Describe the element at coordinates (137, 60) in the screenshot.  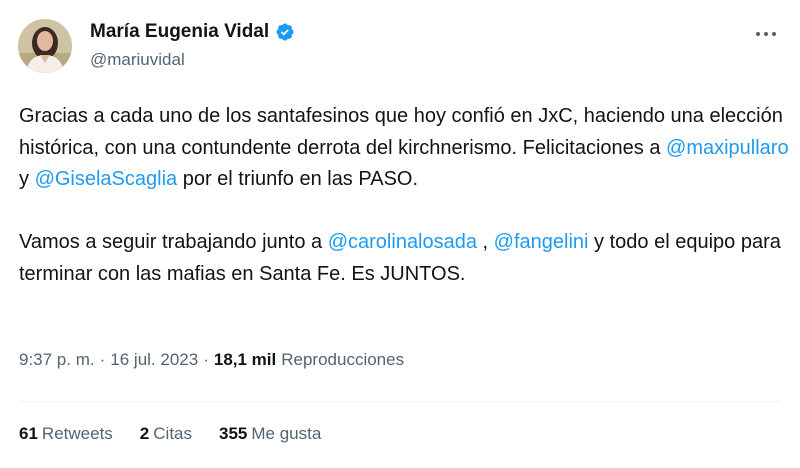
I see `author-handle: @mariuvidal` at that location.